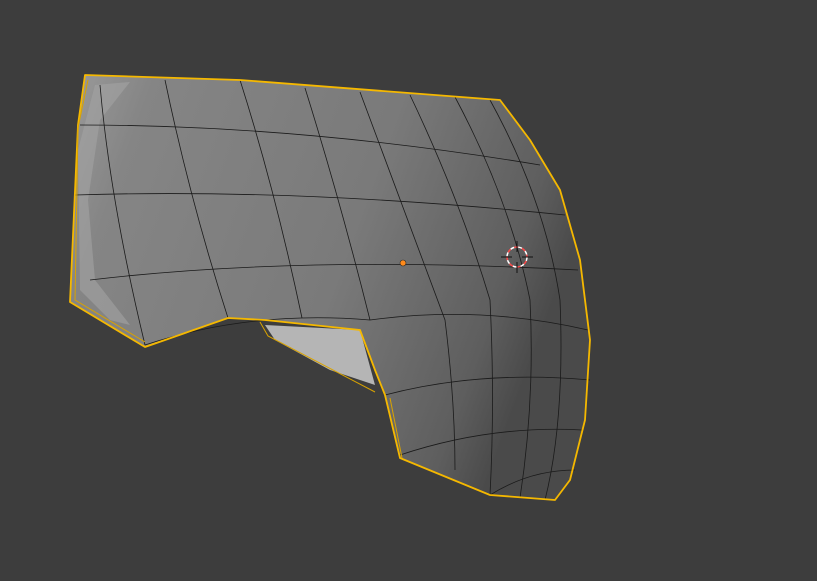 The image size is (817, 581). Describe the element at coordinates (403, 263) in the screenshot. I see `object-origin-dot` at that location.